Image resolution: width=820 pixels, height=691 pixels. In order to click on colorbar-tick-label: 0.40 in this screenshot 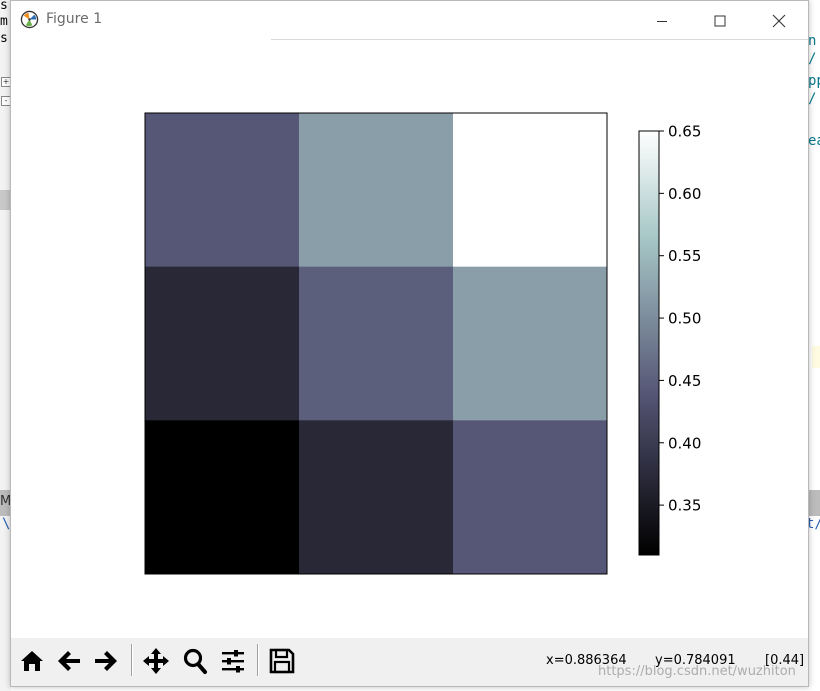, I will do `click(684, 443)`.